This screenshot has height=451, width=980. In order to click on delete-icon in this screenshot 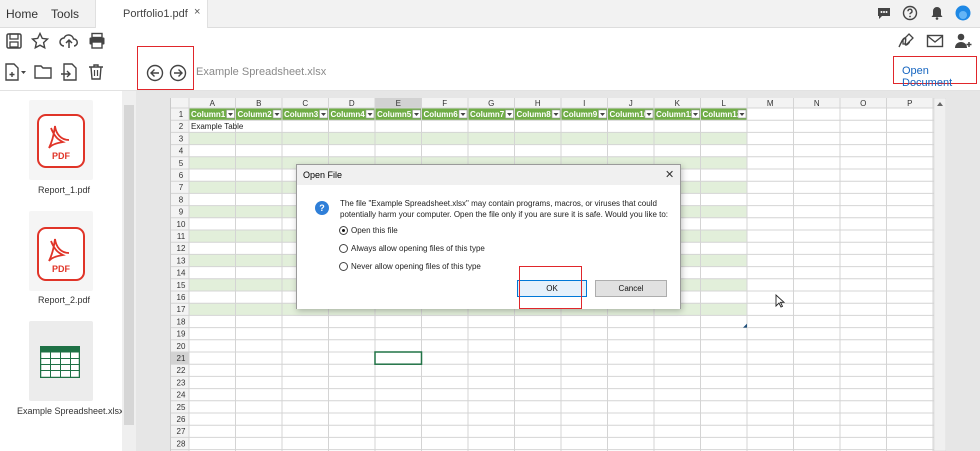, I will do `click(96, 72)`.